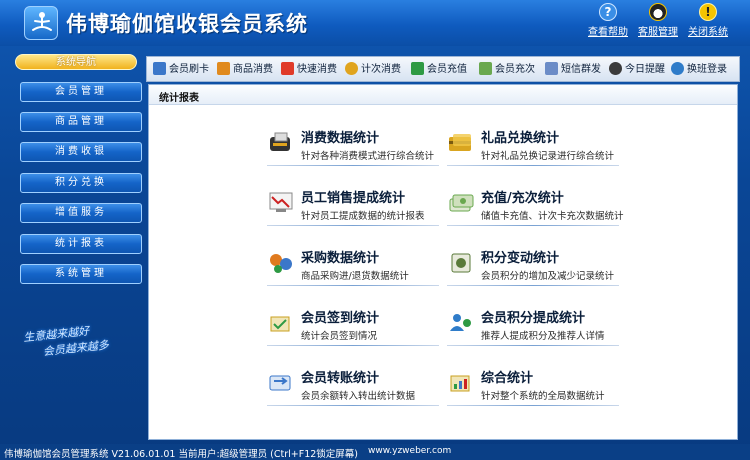 The height and width of the screenshot is (460, 750). Describe the element at coordinates (81, 152) in the screenshot. I see `sidebar-item-cashier: 消费收银` at that location.